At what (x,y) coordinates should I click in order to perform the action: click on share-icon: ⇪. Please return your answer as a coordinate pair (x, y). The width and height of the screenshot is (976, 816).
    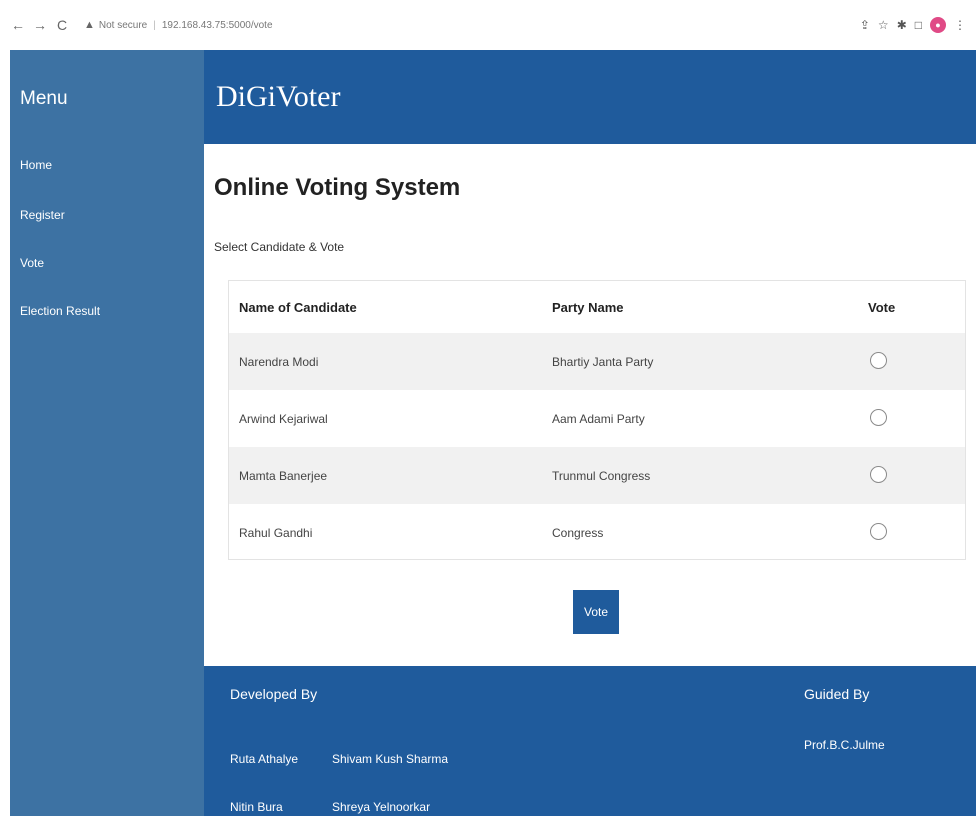
    Looking at the image, I should click on (865, 25).